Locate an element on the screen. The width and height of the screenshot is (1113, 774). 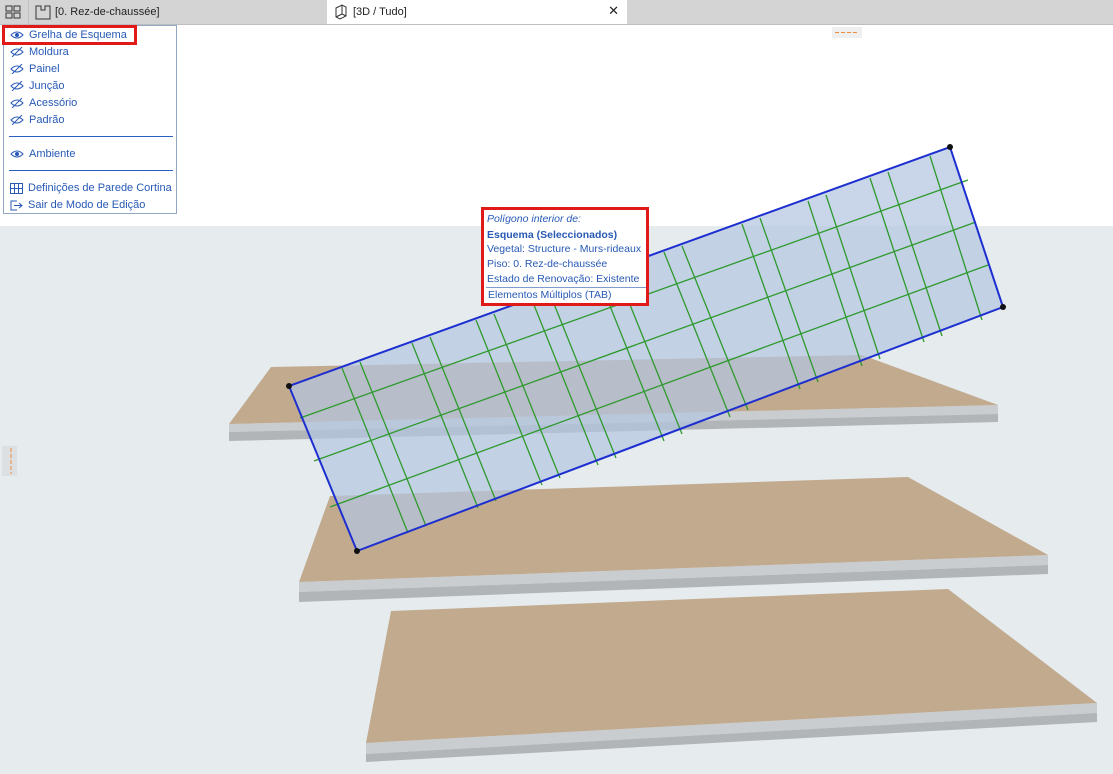
tooltip-line-3: Vegetal: Structure - Murs-rideaux is located at coordinates (564, 249).